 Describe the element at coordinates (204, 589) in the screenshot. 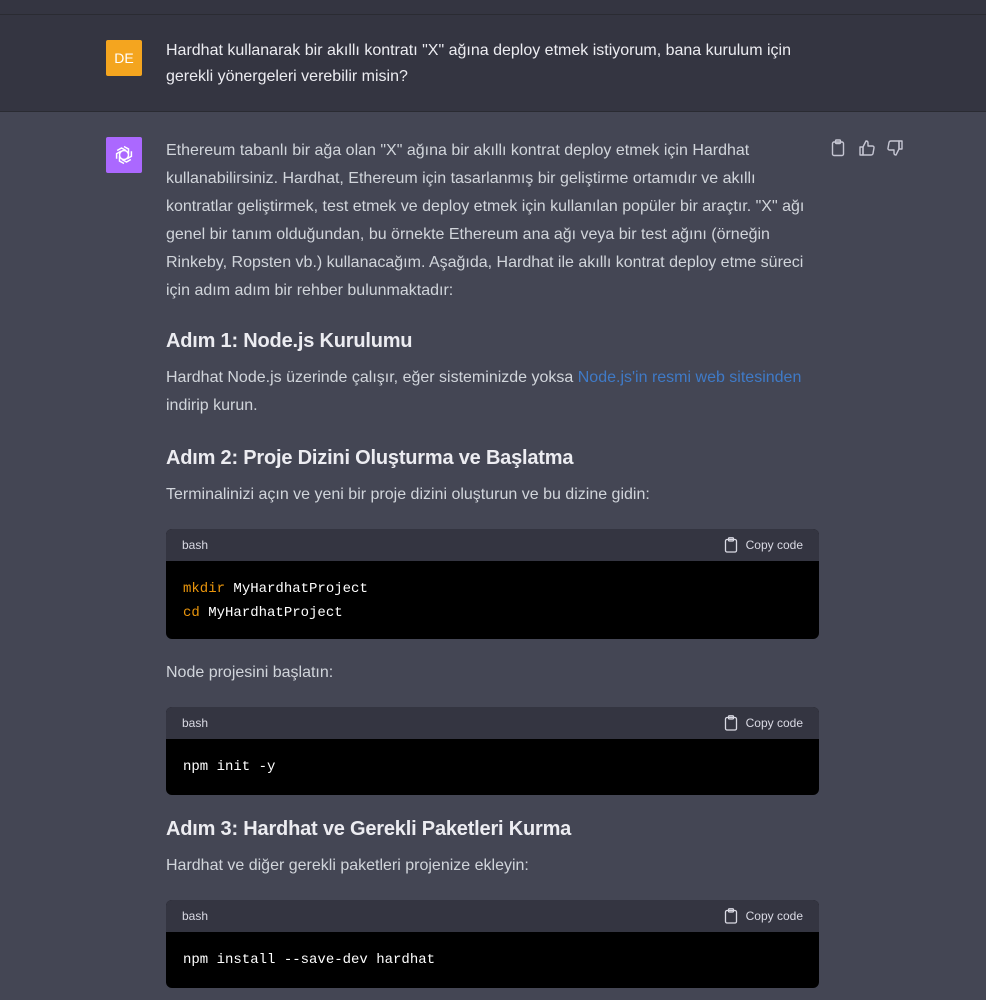

I see `code-keyword: mkdir` at that location.